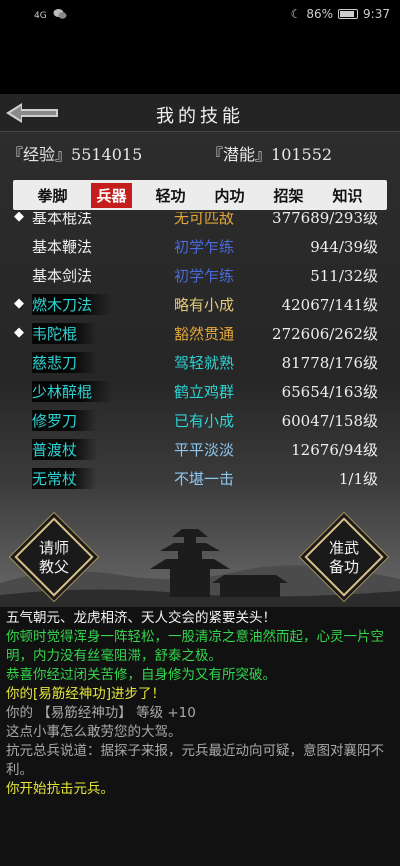  Describe the element at coordinates (39, 154) in the screenshot. I see `exp-label: 『经验』` at that location.